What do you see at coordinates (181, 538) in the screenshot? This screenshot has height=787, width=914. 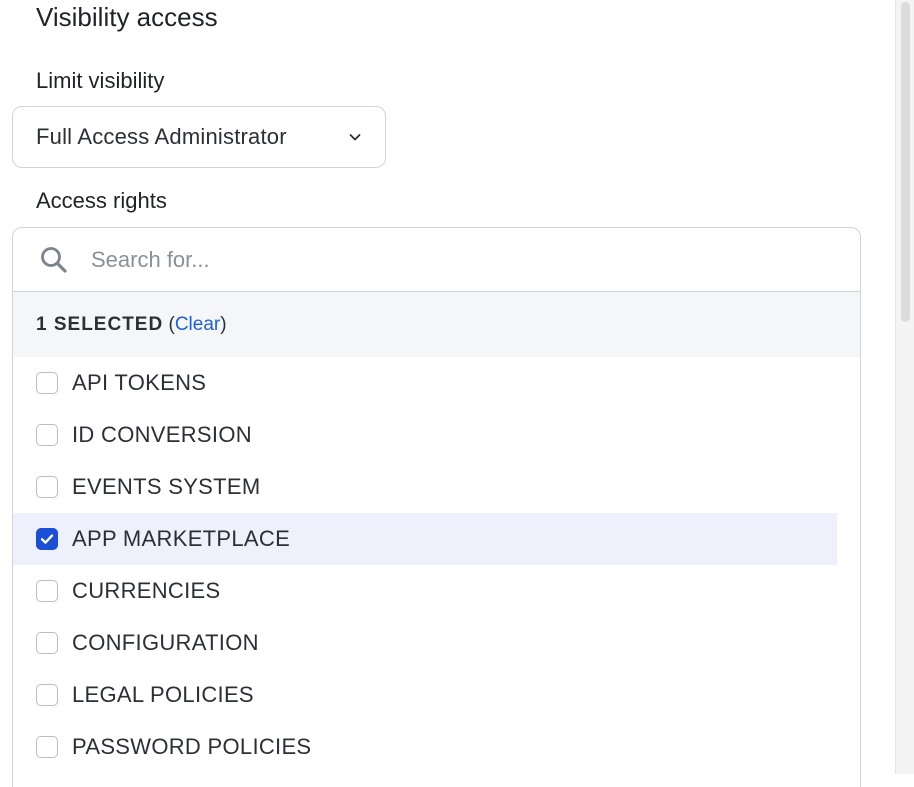 I see `option-label: APP MARKETPLACE` at bounding box center [181, 538].